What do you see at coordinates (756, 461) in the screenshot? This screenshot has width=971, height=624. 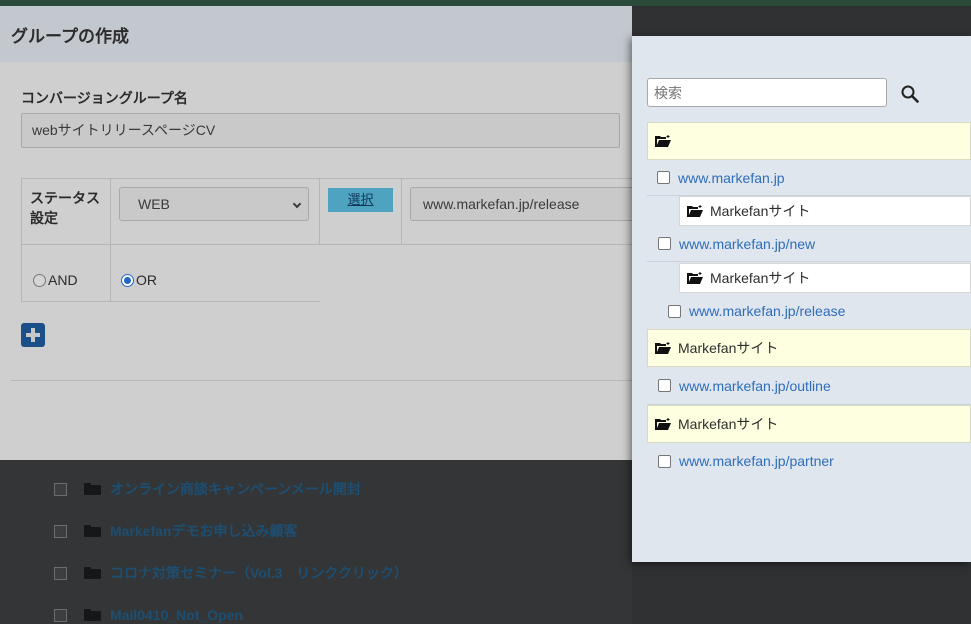 I see `url-link: www.markefan.jp/partner` at bounding box center [756, 461].